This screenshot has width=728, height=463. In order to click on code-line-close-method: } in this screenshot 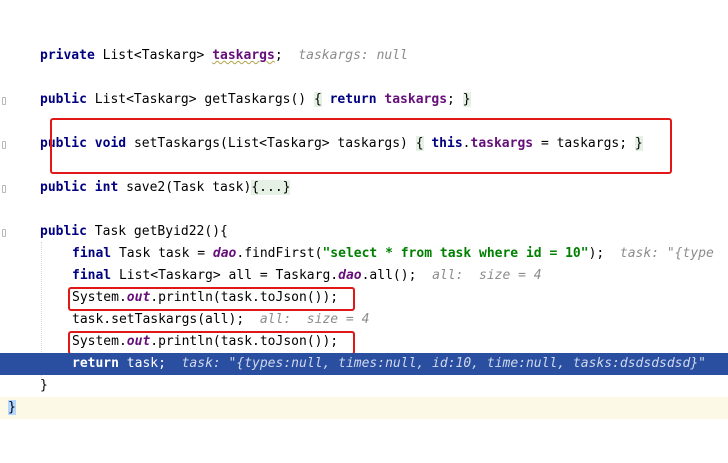, I will do `click(364, 386)`.